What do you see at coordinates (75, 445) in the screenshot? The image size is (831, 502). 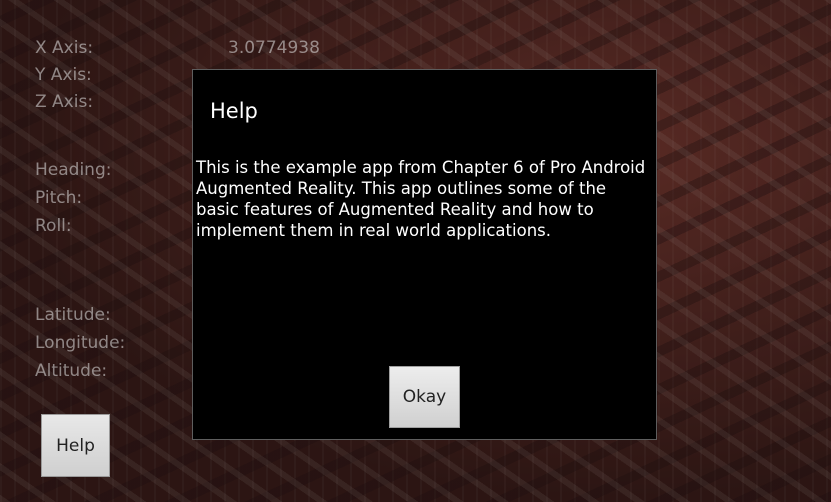 I see `help-button: Help` at bounding box center [75, 445].